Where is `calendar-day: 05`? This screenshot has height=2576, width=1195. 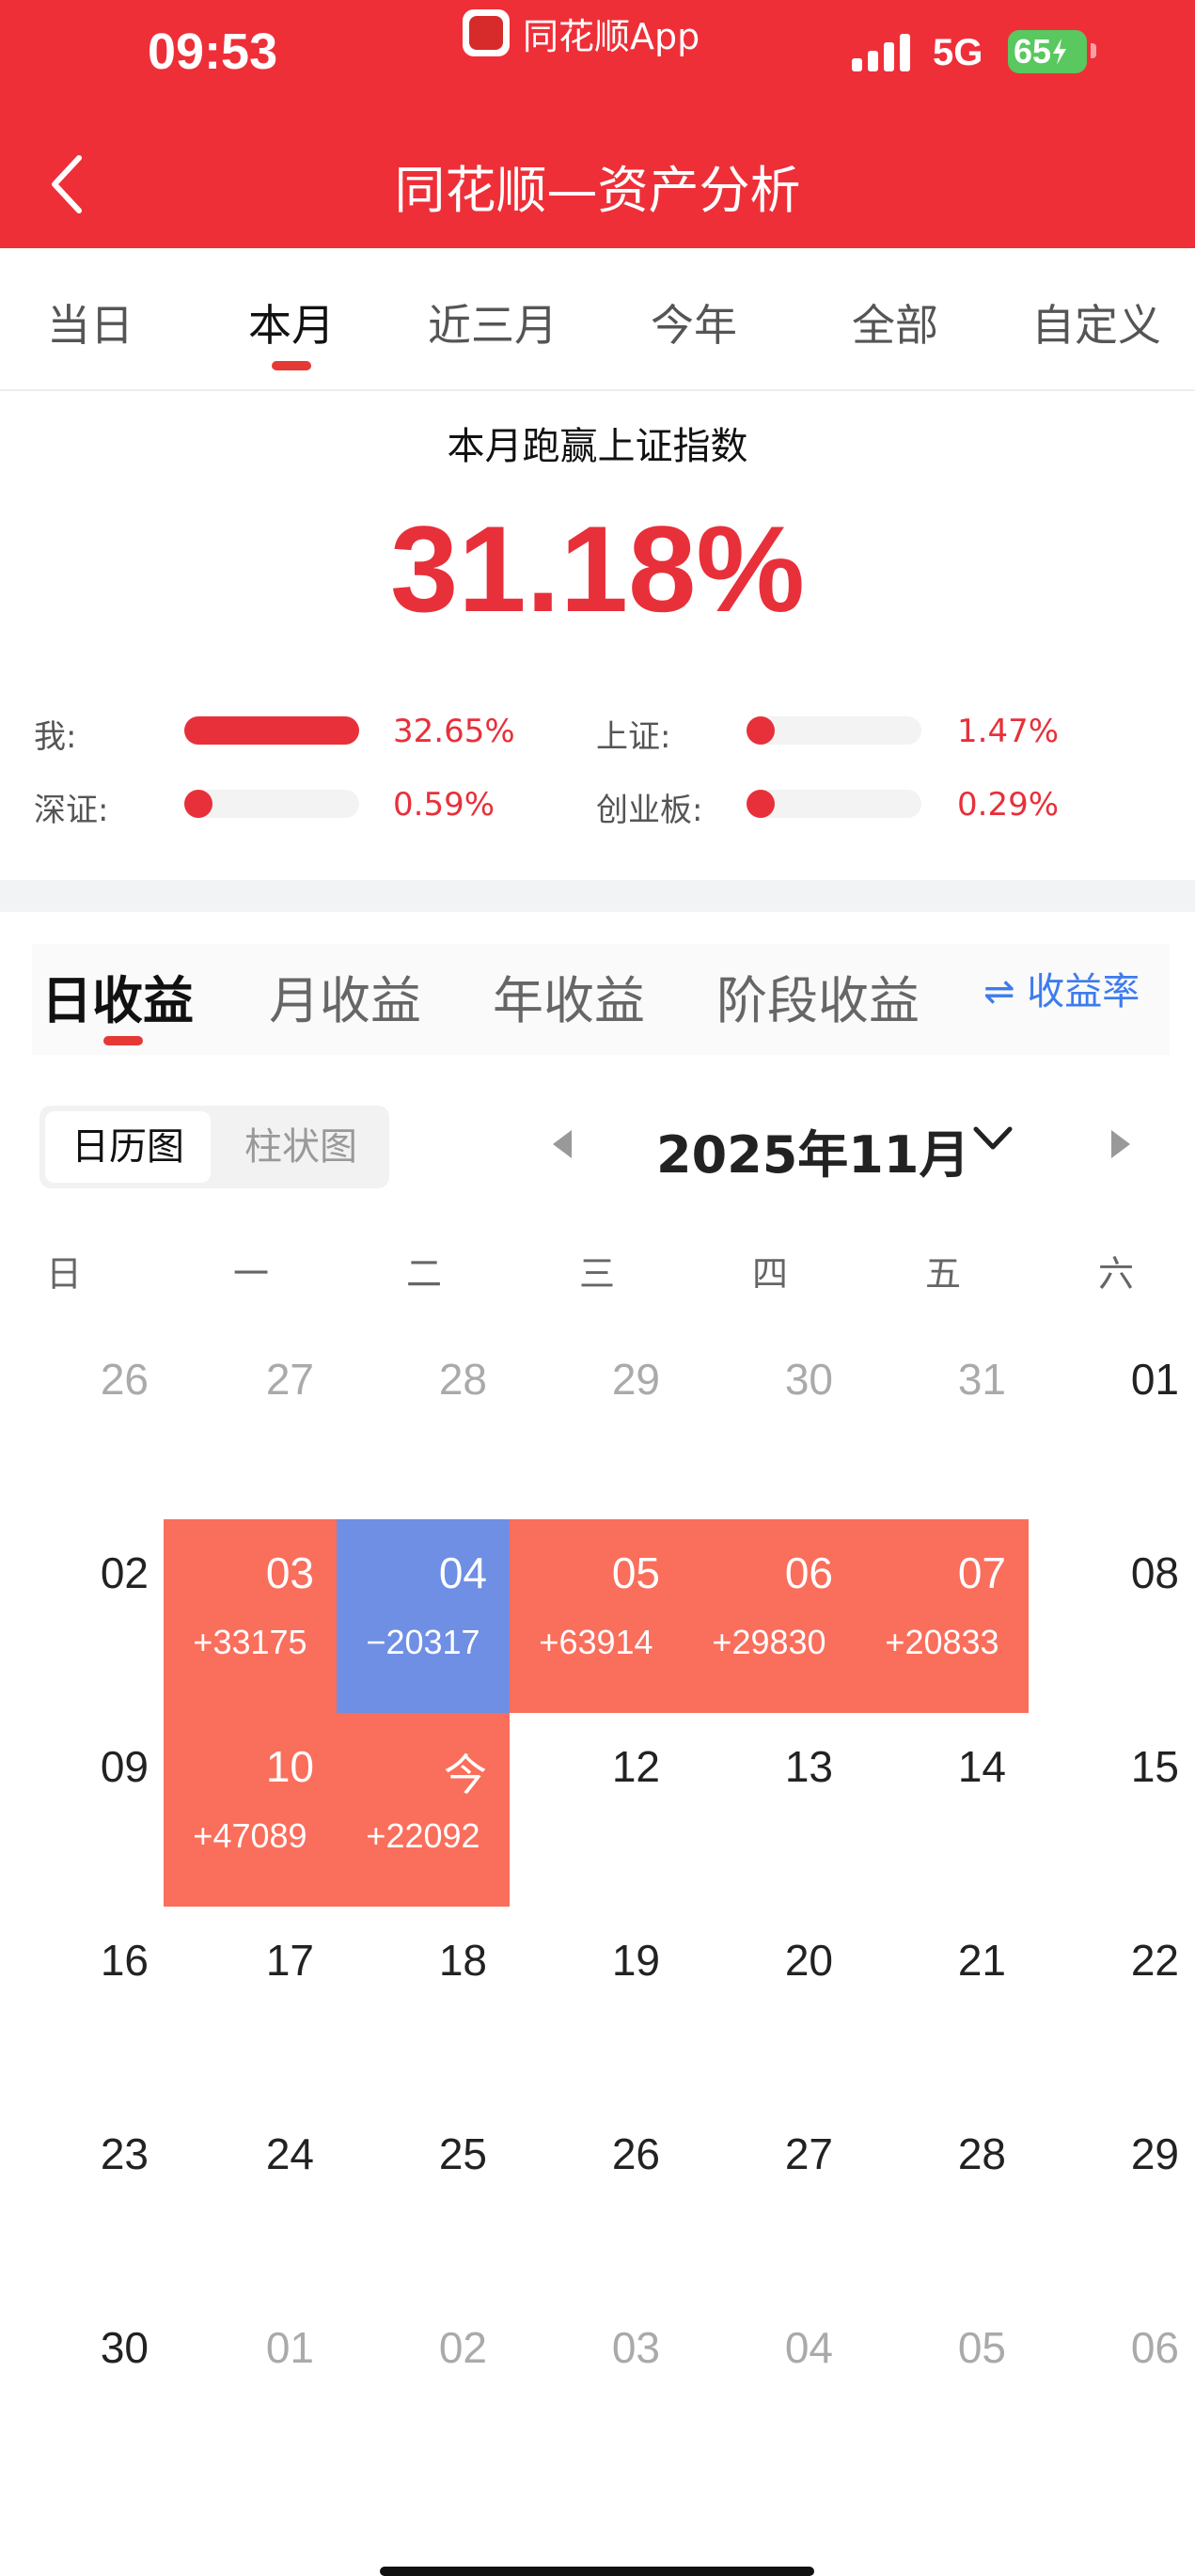 calendar-day: 05 is located at coordinates (942, 2391).